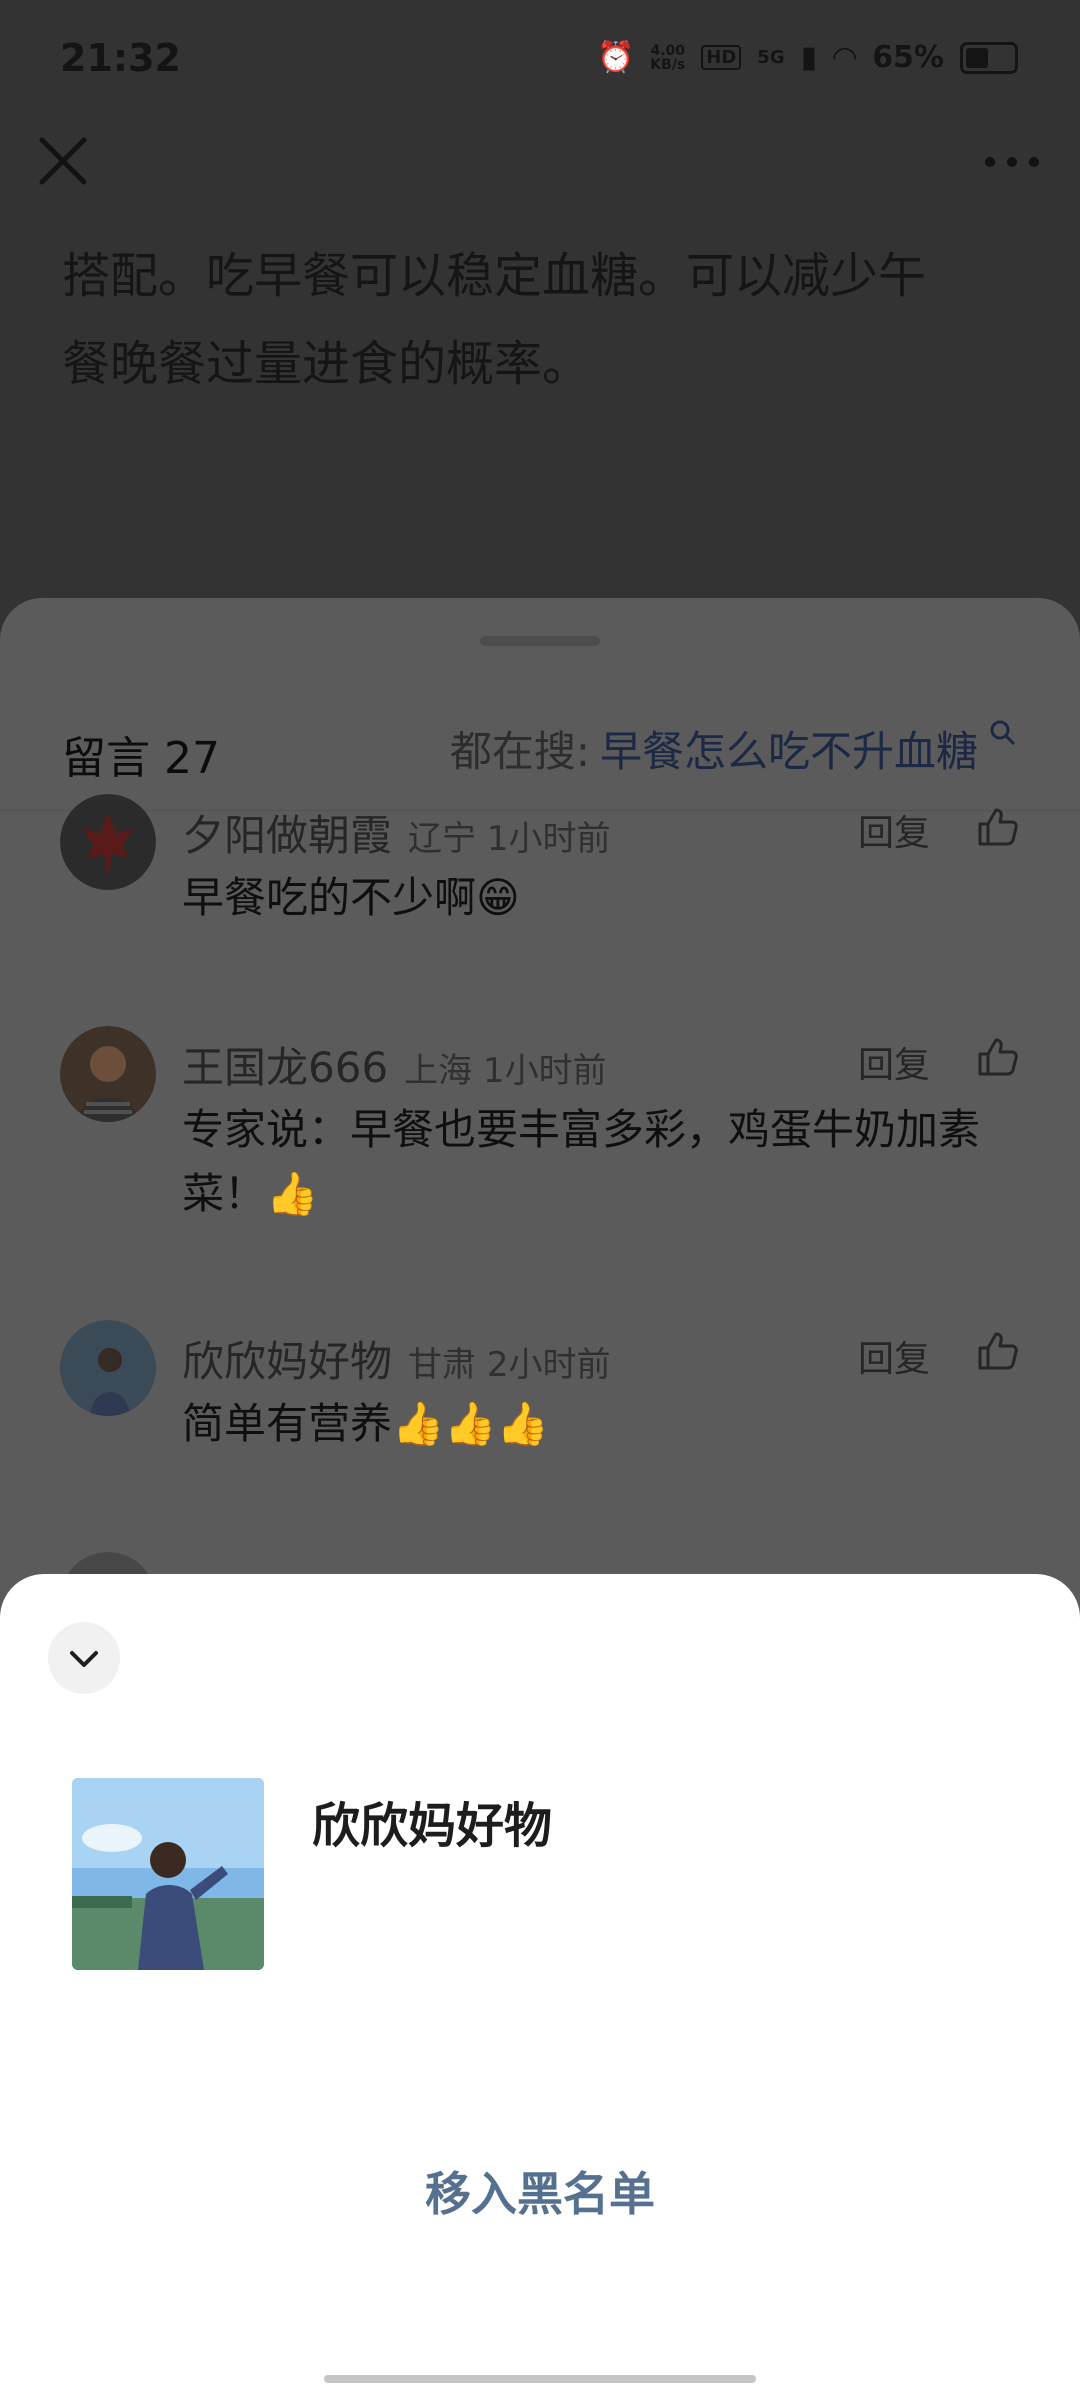  What do you see at coordinates (581, 1161) in the screenshot?
I see `comment-text: 专家说：早餐也要丰富多彩，鸡蛋牛奶加素菜！👍` at bounding box center [581, 1161].